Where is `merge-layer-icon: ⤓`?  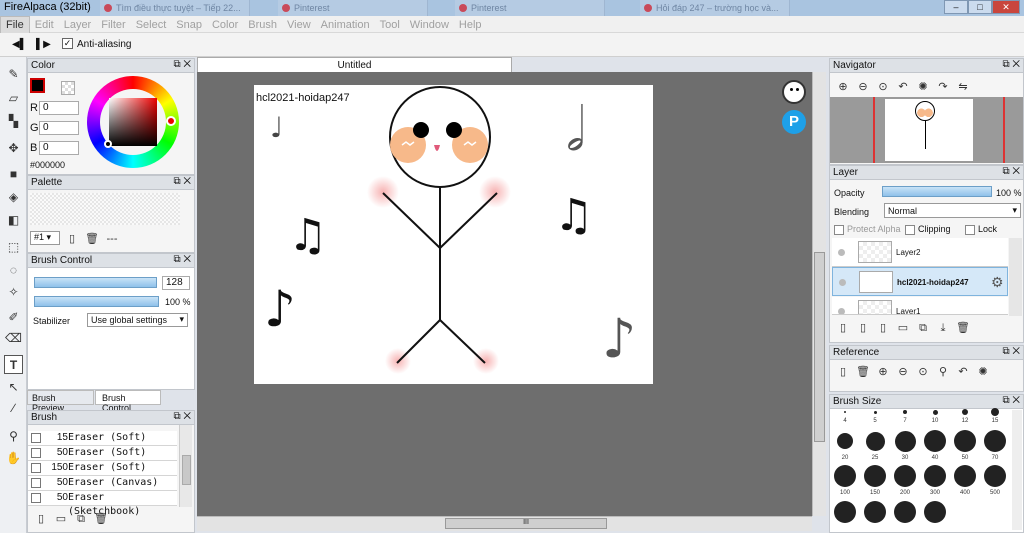
merge-layer-icon: ⤓ is located at coordinates (943, 328).